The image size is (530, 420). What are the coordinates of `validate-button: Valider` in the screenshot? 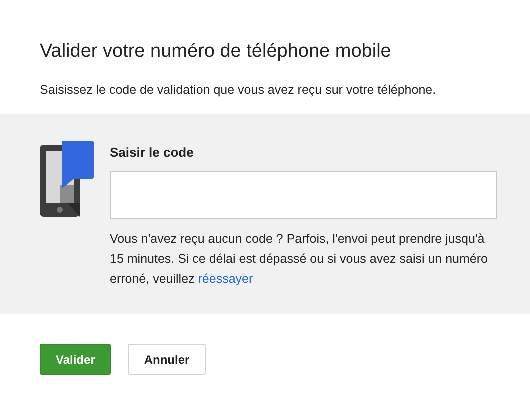 It's located at (76, 359).